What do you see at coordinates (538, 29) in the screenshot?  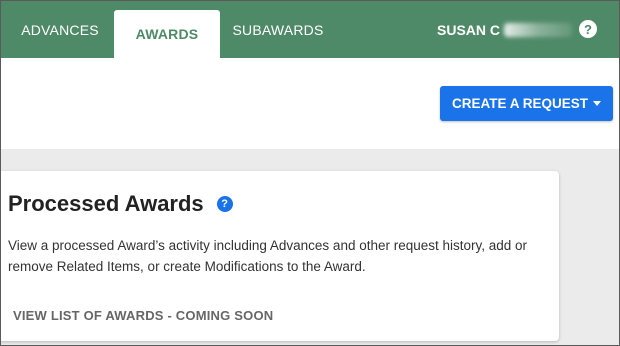 I see `redacted-name-blur` at bounding box center [538, 29].